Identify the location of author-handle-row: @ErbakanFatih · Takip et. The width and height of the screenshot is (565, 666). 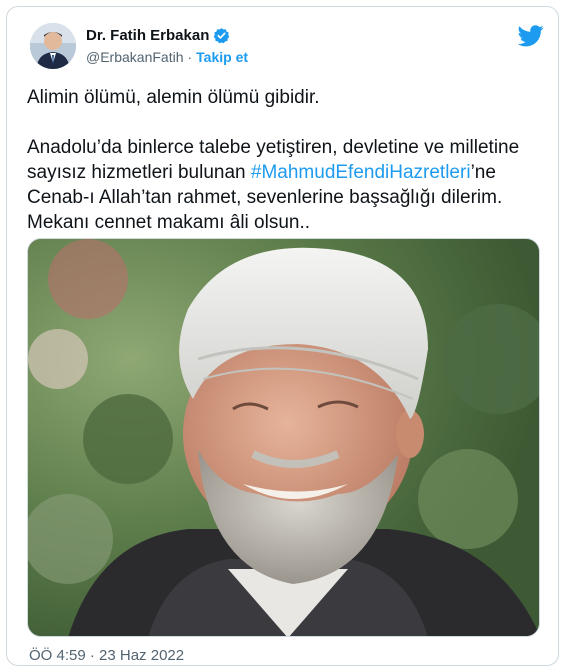
(167, 57).